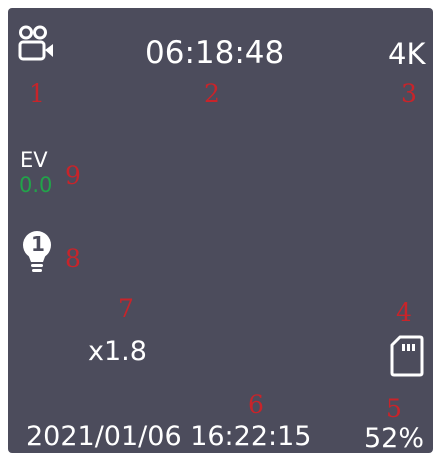  I want to click on sd-card-icon, so click(407, 356).